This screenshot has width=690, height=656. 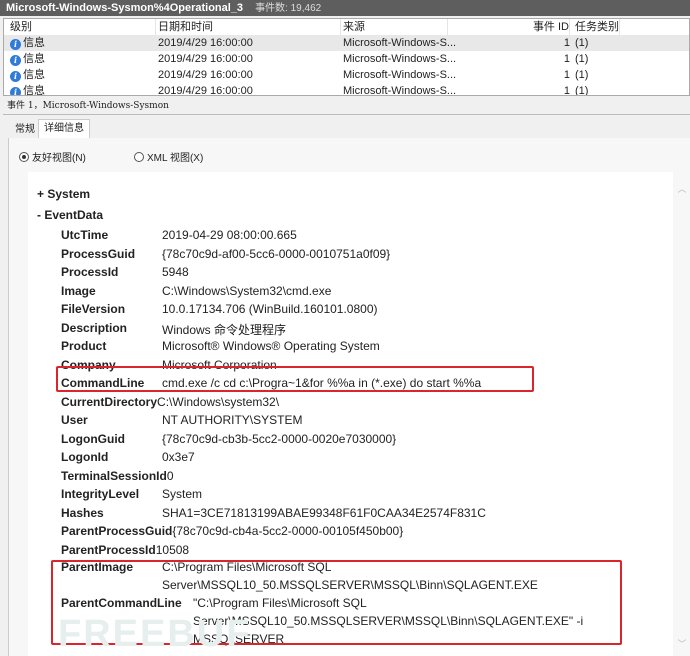 What do you see at coordinates (681, 643) in the screenshot?
I see `scroll-down-icon: ﹀` at bounding box center [681, 643].